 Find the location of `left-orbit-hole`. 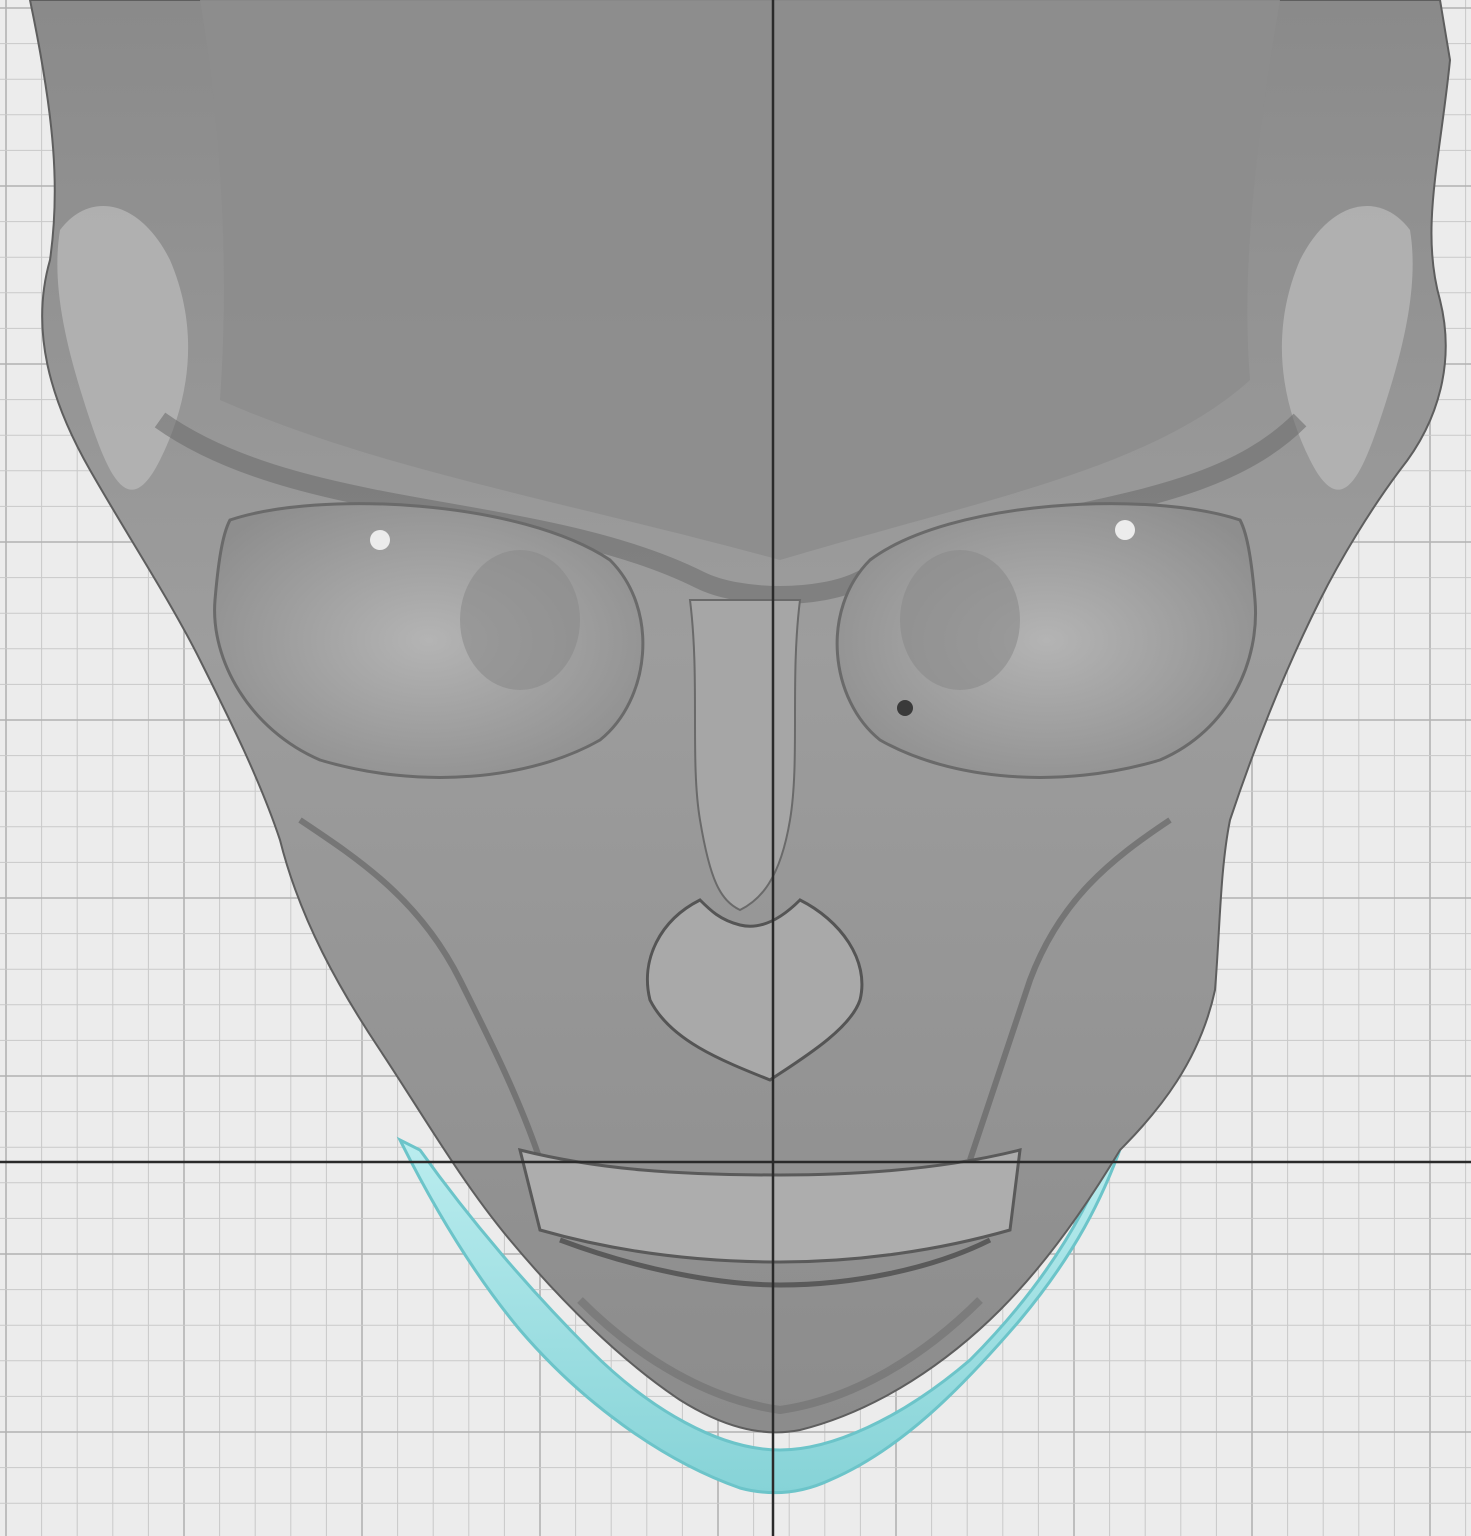

left-orbit-hole is located at coordinates (380, 540).